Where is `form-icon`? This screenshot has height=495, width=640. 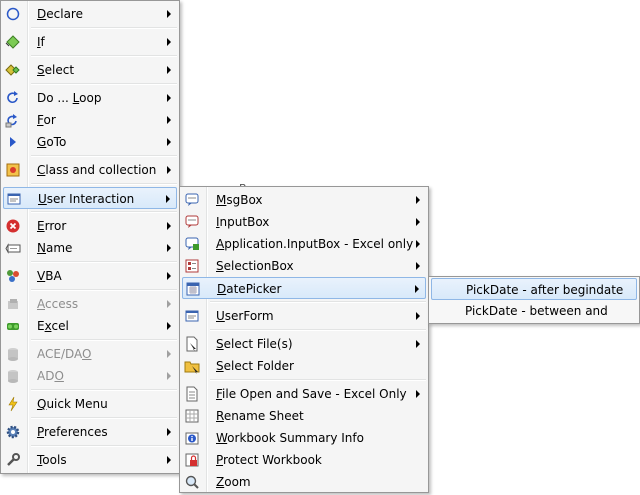
form-icon is located at coordinates (14, 199).